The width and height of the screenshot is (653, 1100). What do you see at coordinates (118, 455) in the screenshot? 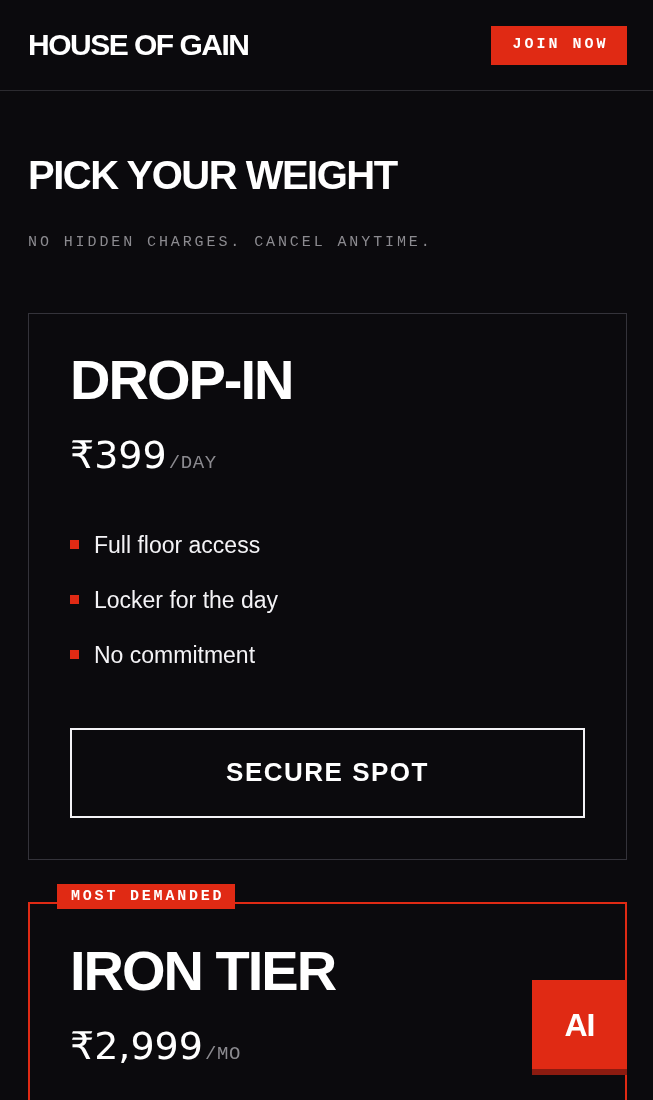
I see `plan-price: ₹399` at bounding box center [118, 455].